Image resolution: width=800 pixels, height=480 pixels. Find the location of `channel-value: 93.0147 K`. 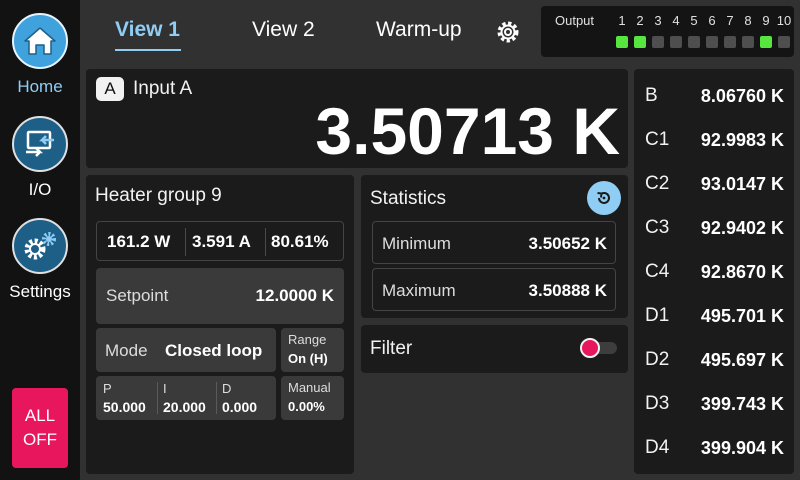

channel-value: 93.0147 K is located at coordinates (742, 184).